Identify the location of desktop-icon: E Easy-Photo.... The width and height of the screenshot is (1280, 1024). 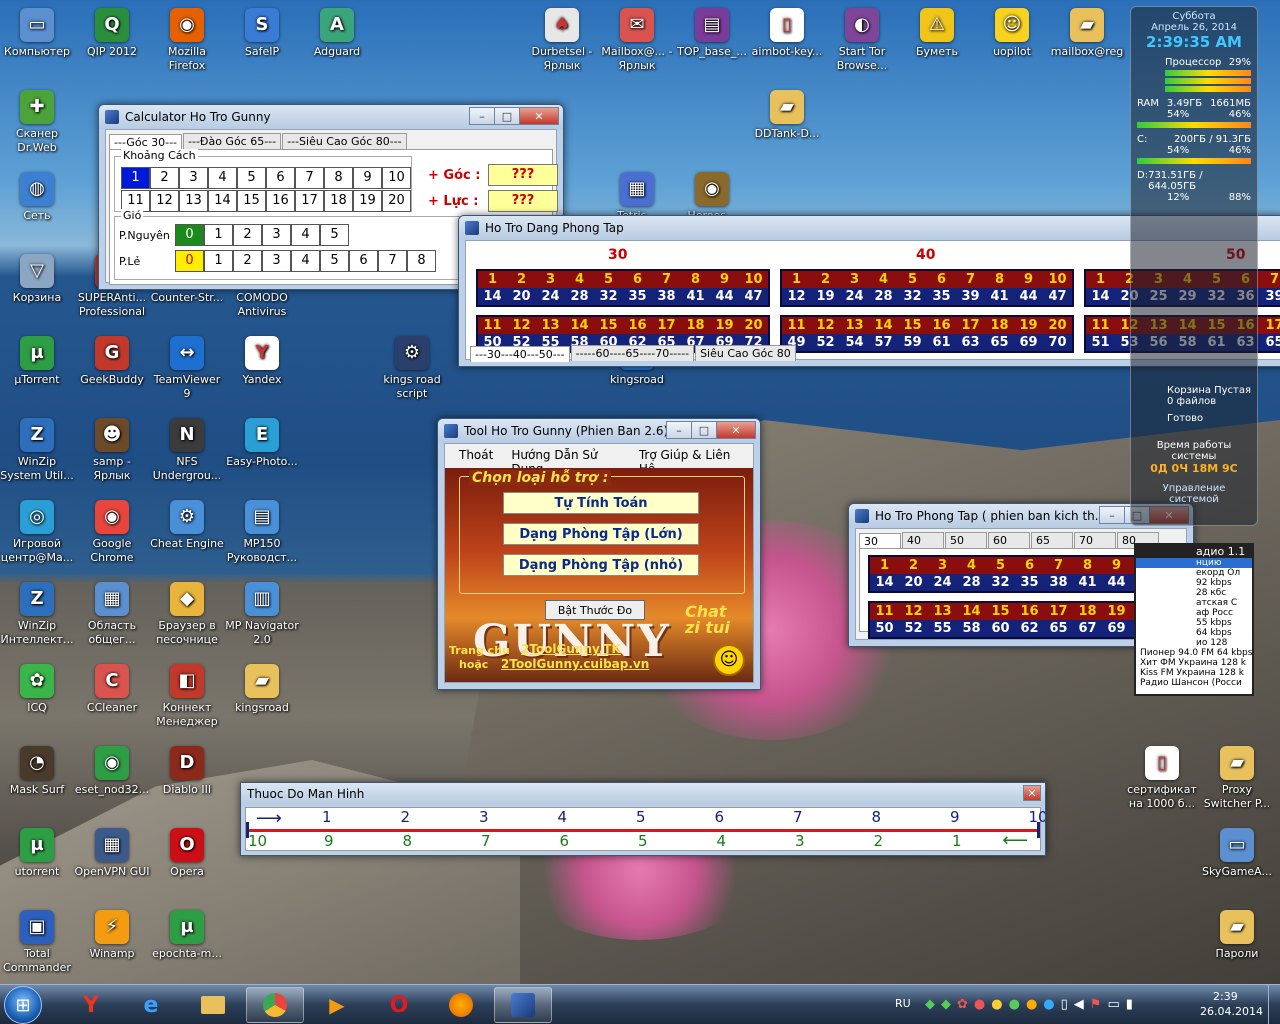
(262, 443).